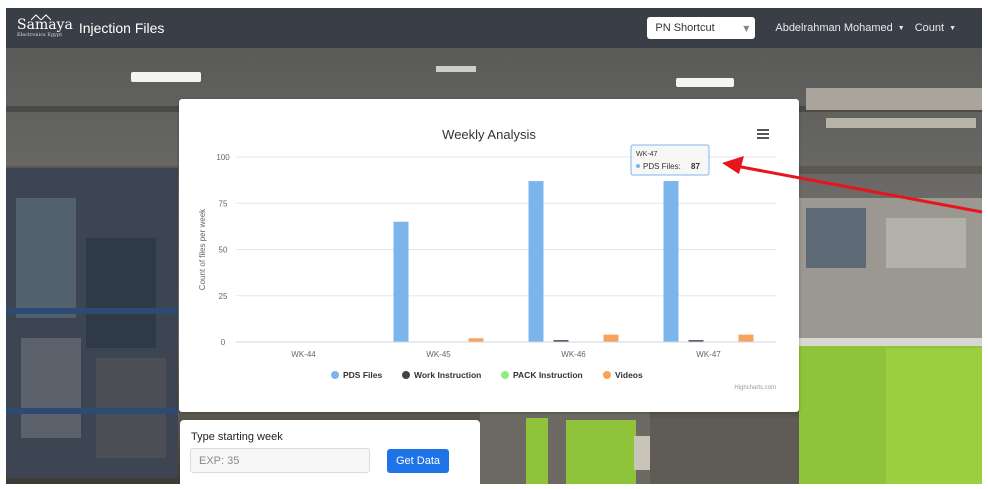  What do you see at coordinates (548, 375) in the screenshot?
I see `legend-label: PACK Instruction` at bounding box center [548, 375].